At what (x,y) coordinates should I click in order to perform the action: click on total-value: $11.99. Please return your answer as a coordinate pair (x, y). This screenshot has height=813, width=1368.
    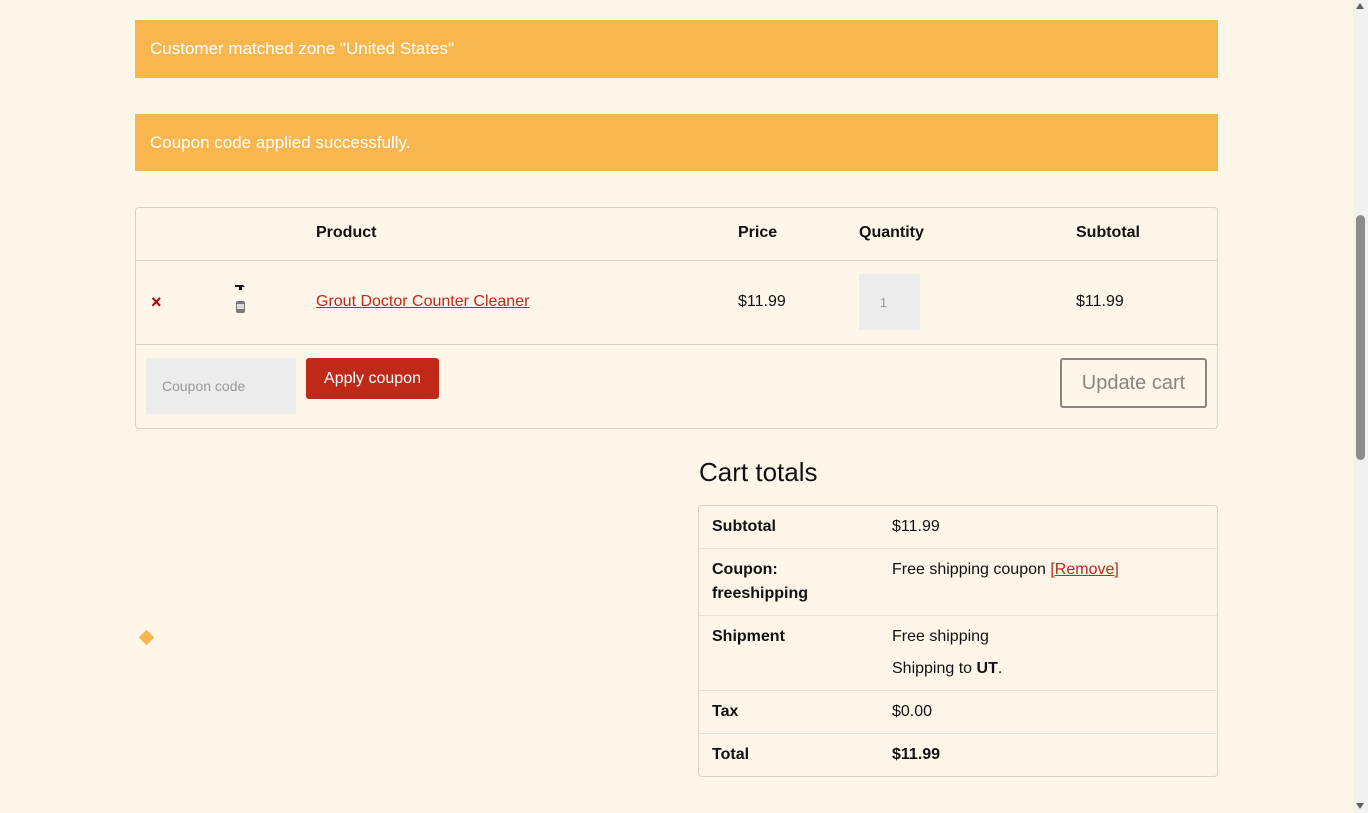
    Looking at the image, I should click on (916, 754).